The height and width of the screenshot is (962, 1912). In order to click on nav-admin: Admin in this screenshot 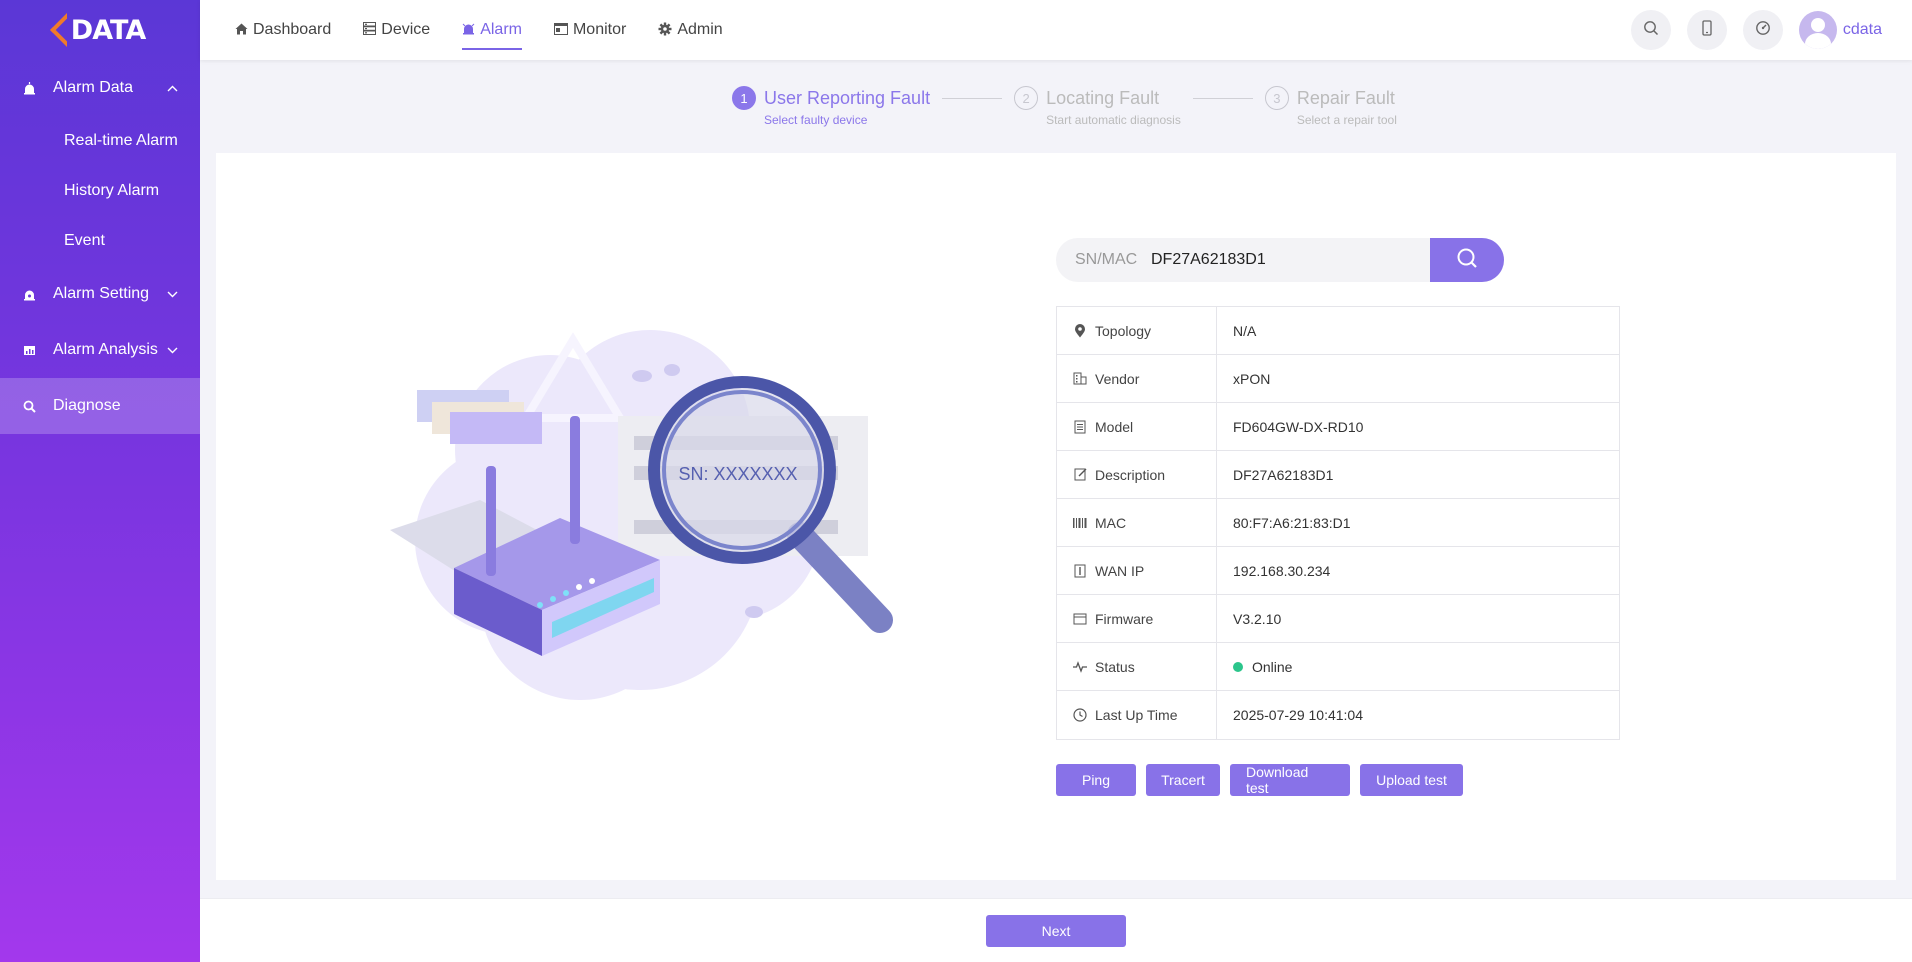, I will do `click(690, 30)`.